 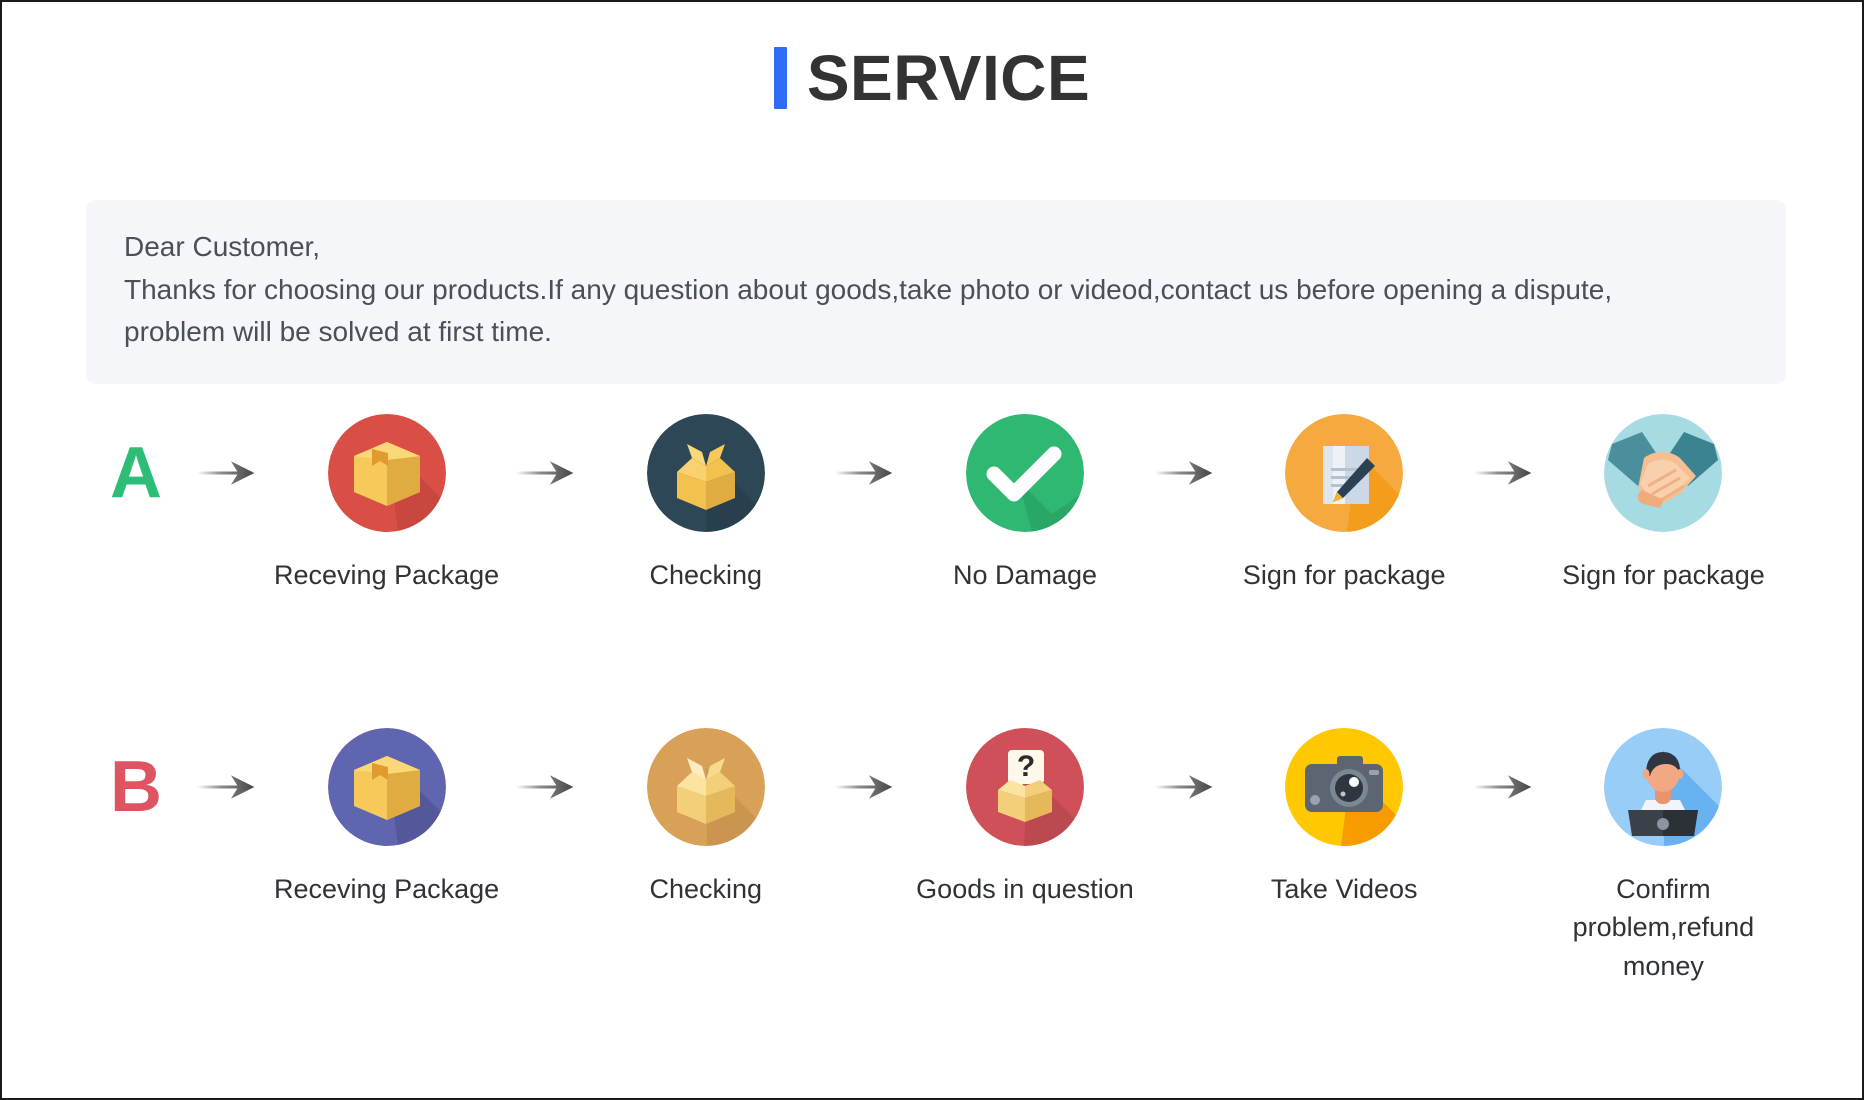 I want to click on flow-b-step-5-label: Confirm problem,refund money, so click(x=1663, y=927).